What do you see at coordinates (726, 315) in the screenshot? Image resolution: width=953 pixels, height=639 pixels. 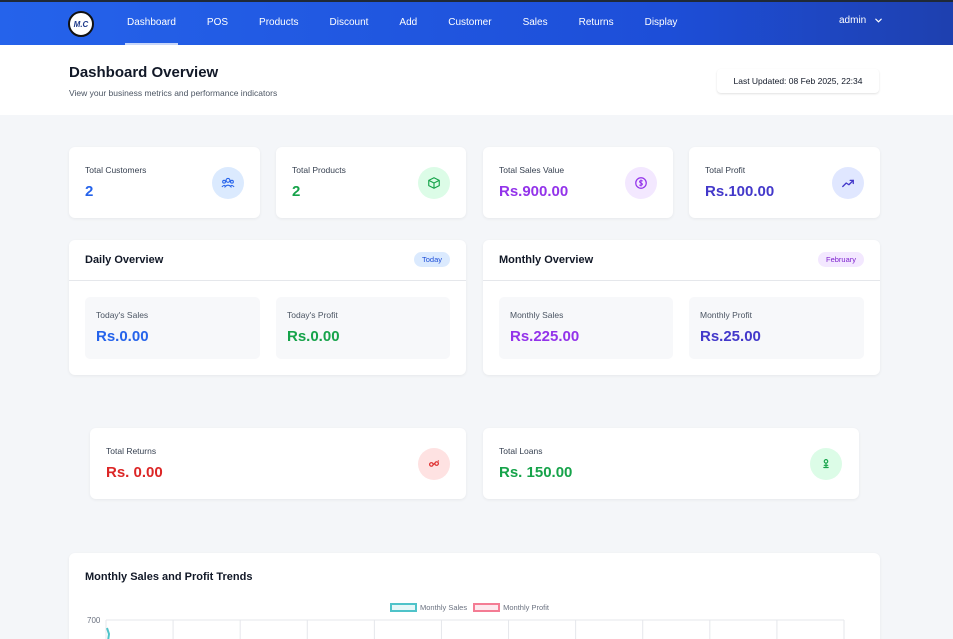 I see `subcard-label: Monthly Profit` at bounding box center [726, 315].